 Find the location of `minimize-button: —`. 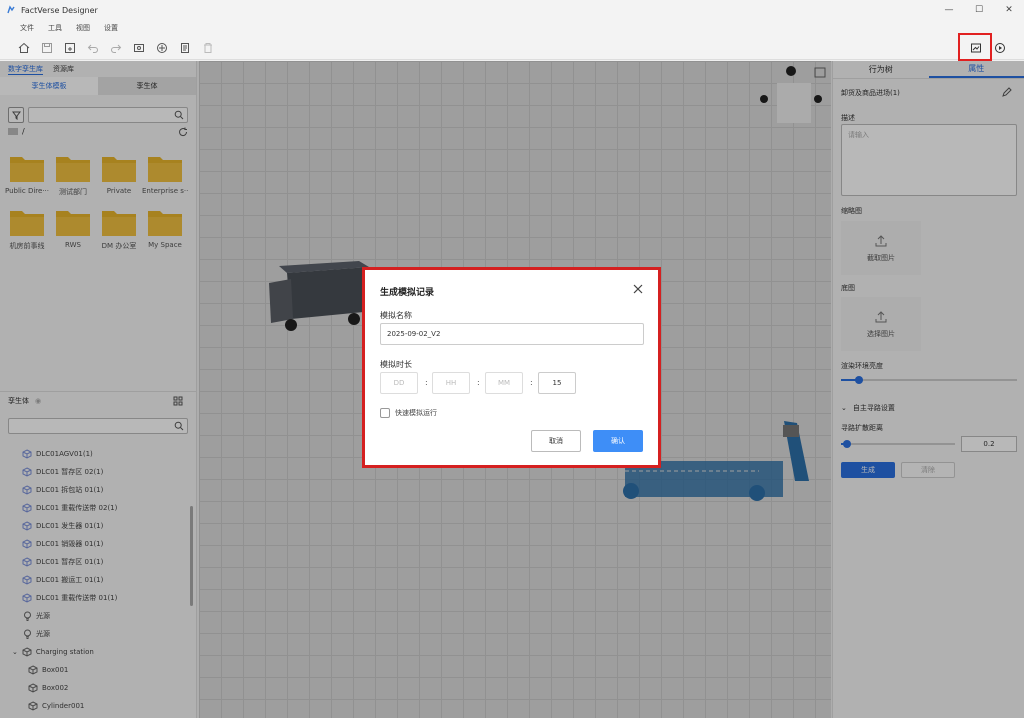

minimize-button: — is located at coordinates (949, 10).